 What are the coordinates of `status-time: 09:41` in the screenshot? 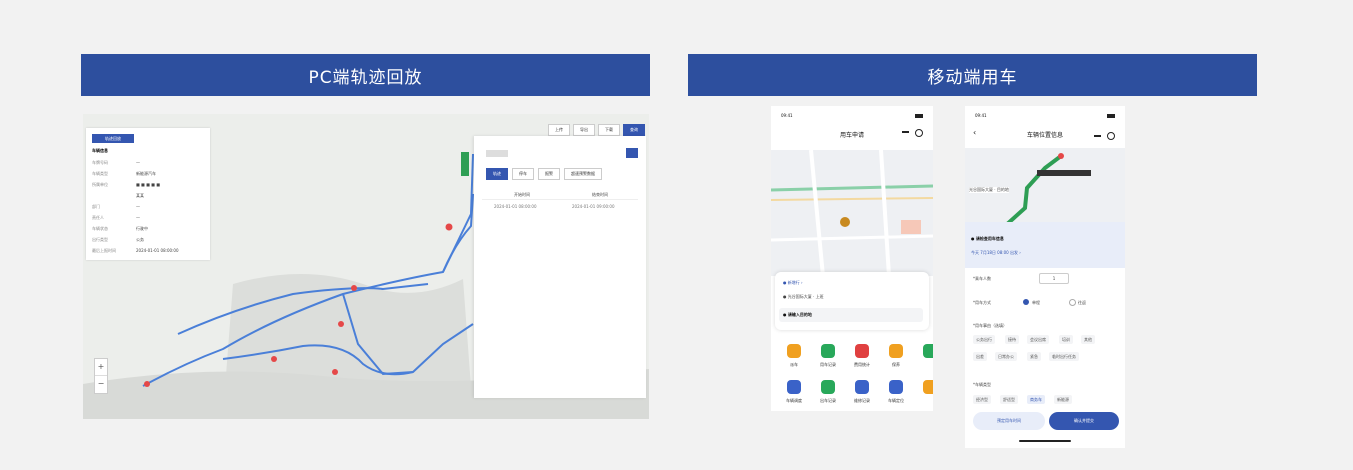 It's located at (787, 115).